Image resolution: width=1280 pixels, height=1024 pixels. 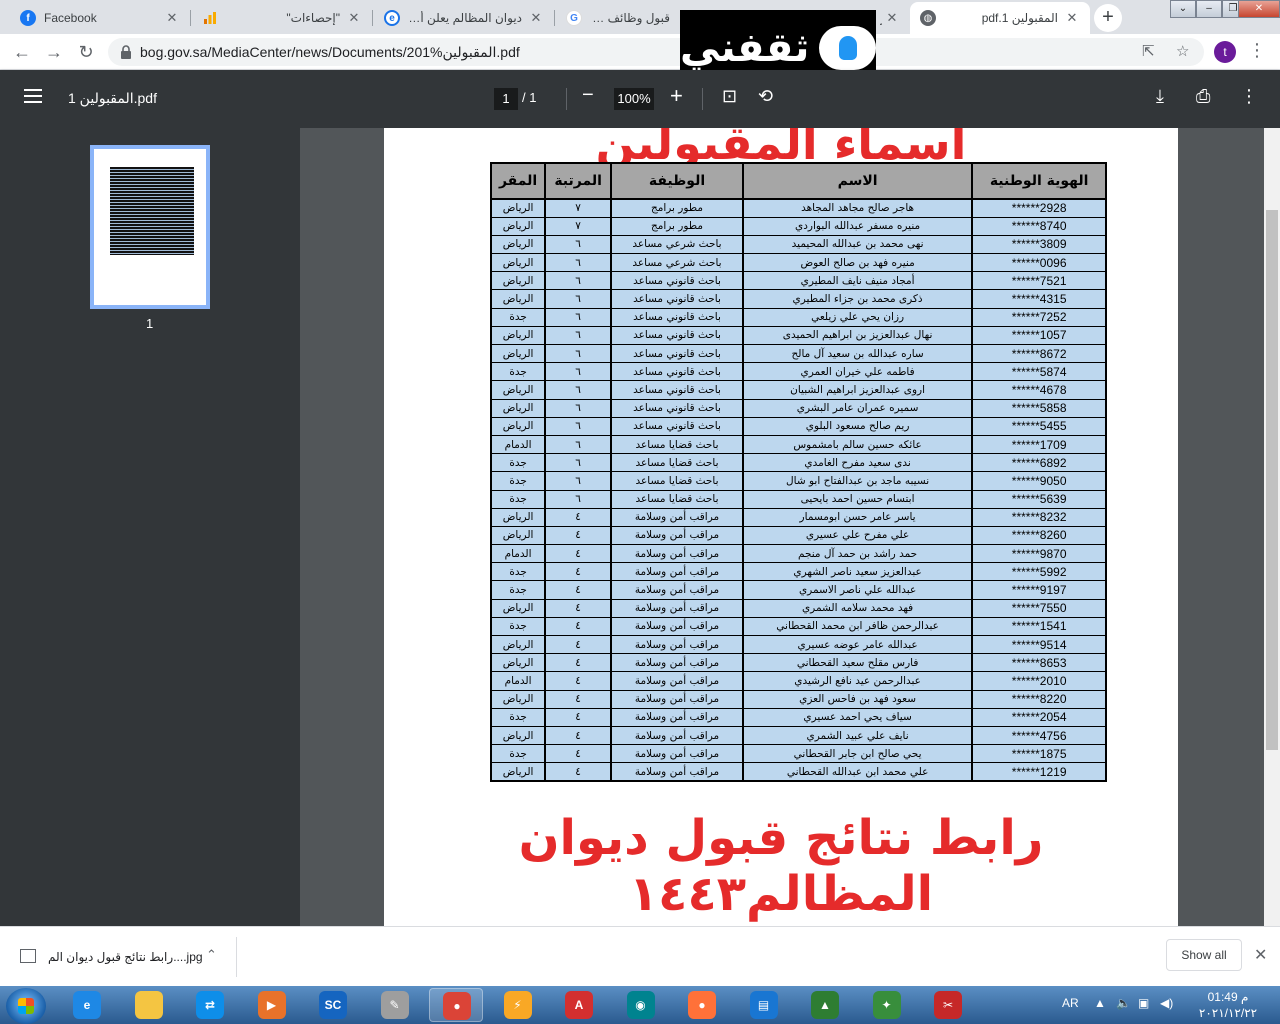 I want to click on zoom-level-input: 100%, so click(x=634, y=99).